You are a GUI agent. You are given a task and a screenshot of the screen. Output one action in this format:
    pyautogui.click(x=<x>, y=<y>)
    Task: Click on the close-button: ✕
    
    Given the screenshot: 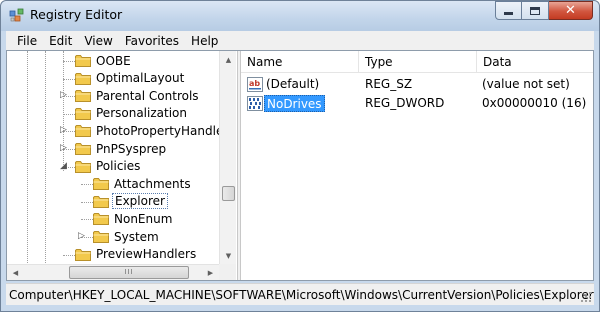 What is the action you would take?
    pyautogui.click(x=571, y=10)
    